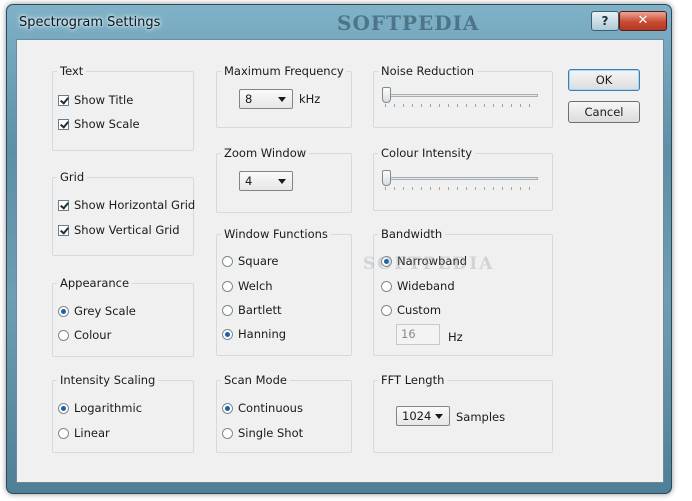  I want to click on text-group: Text Show Title Show Scale, so click(123, 107).